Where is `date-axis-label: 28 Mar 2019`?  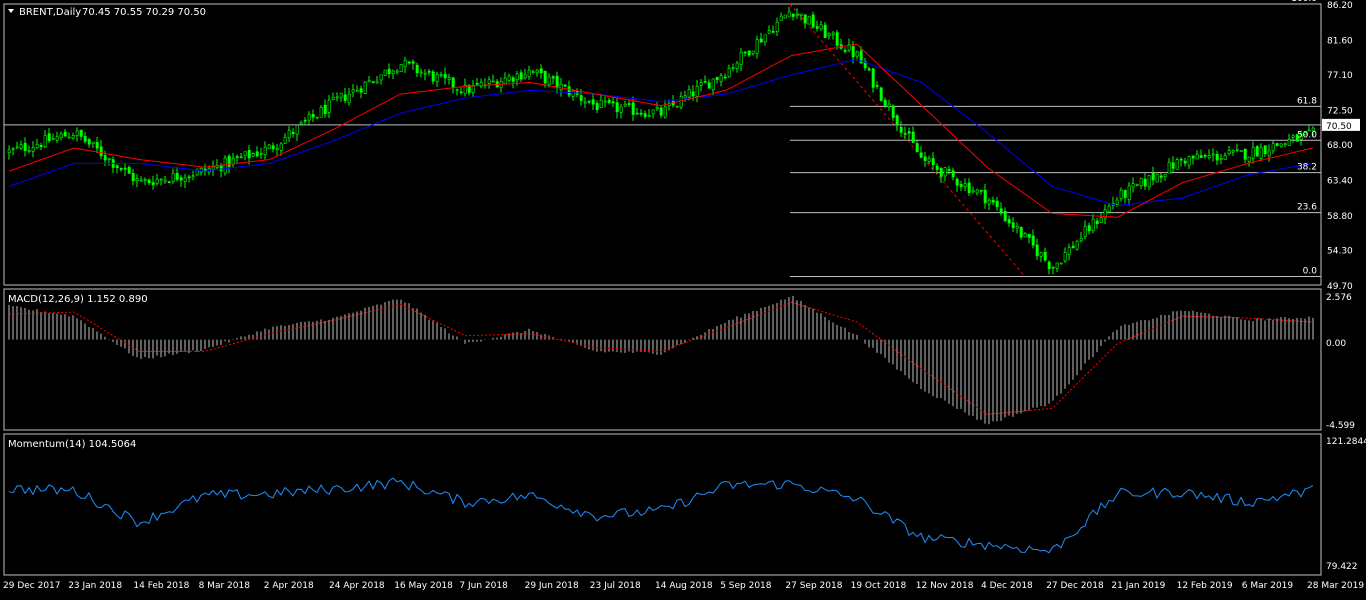
date-axis-label: 28 Mar 2019 is located at coordinates (1335, 586).